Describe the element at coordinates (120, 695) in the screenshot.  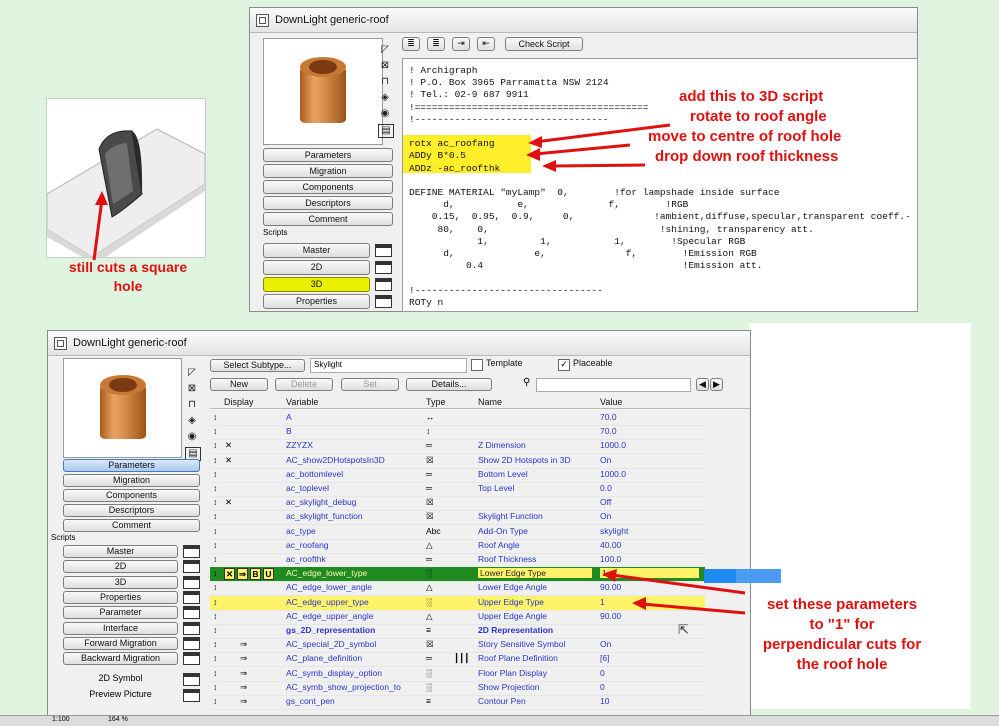
I see `script-button-9: Preview Picture` at that location.